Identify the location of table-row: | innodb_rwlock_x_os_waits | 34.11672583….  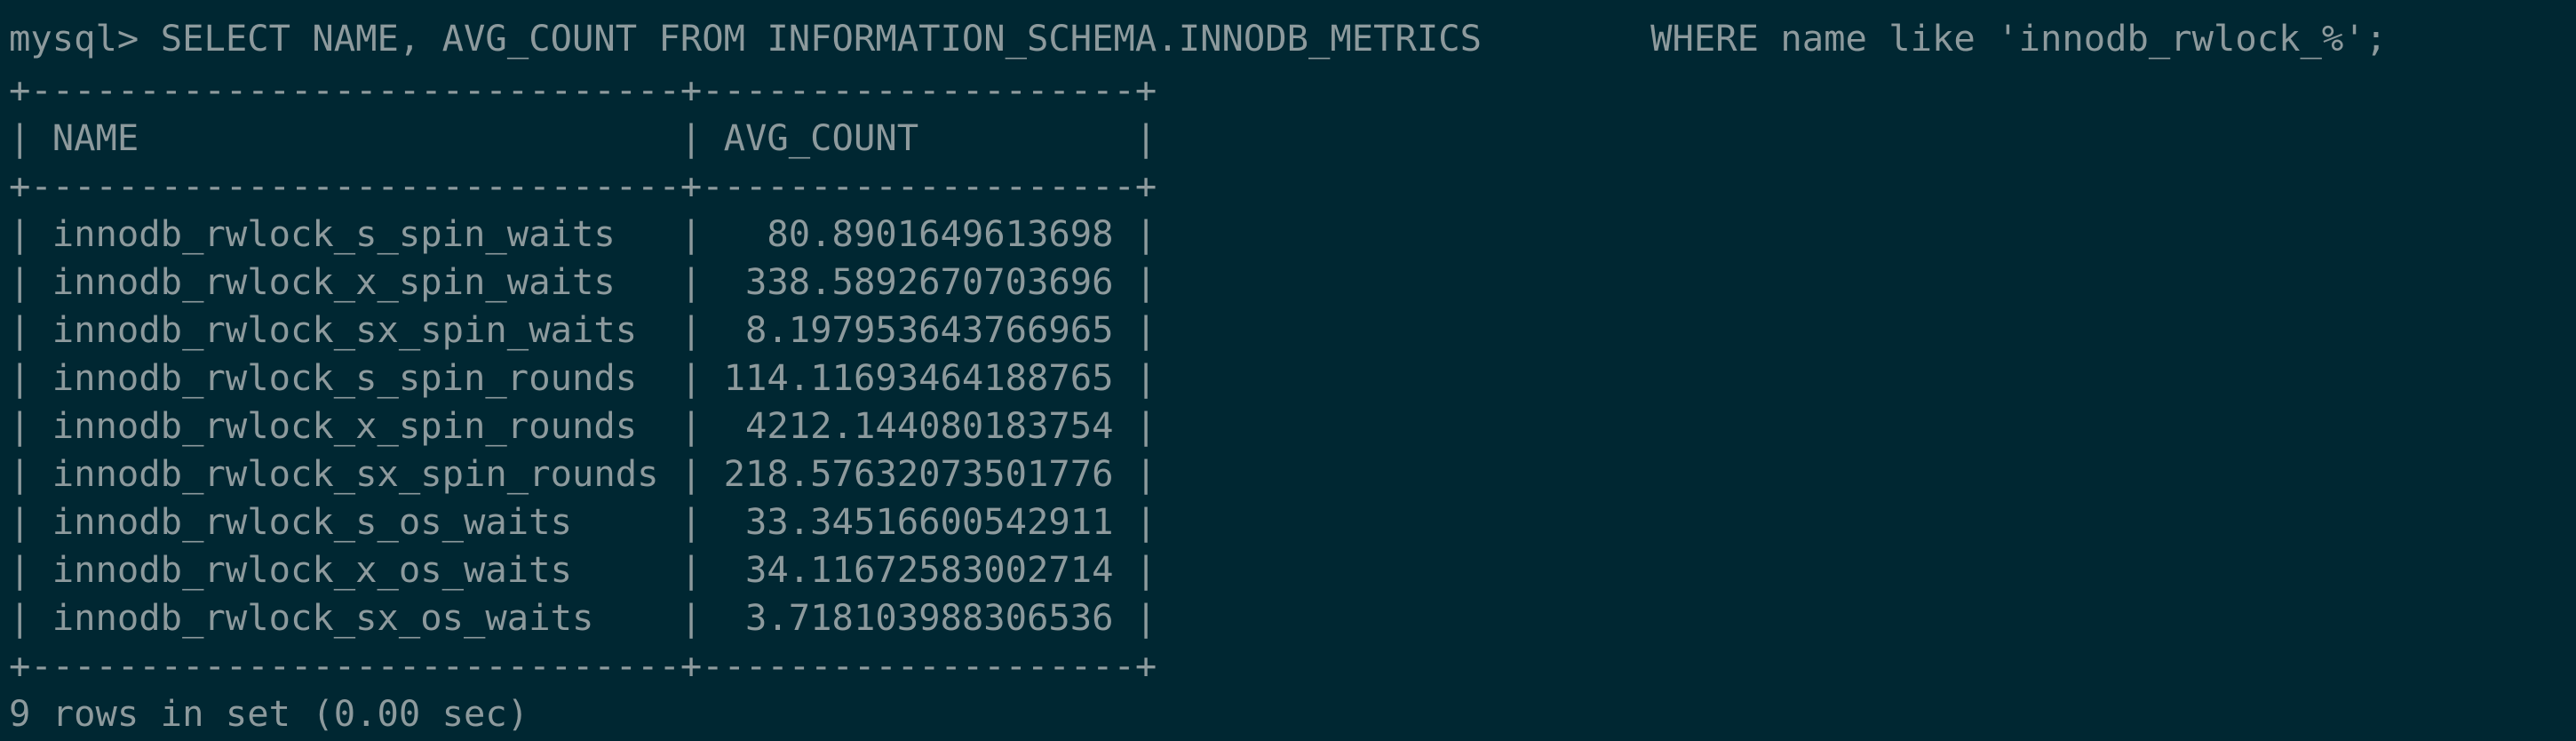
(583, 569).